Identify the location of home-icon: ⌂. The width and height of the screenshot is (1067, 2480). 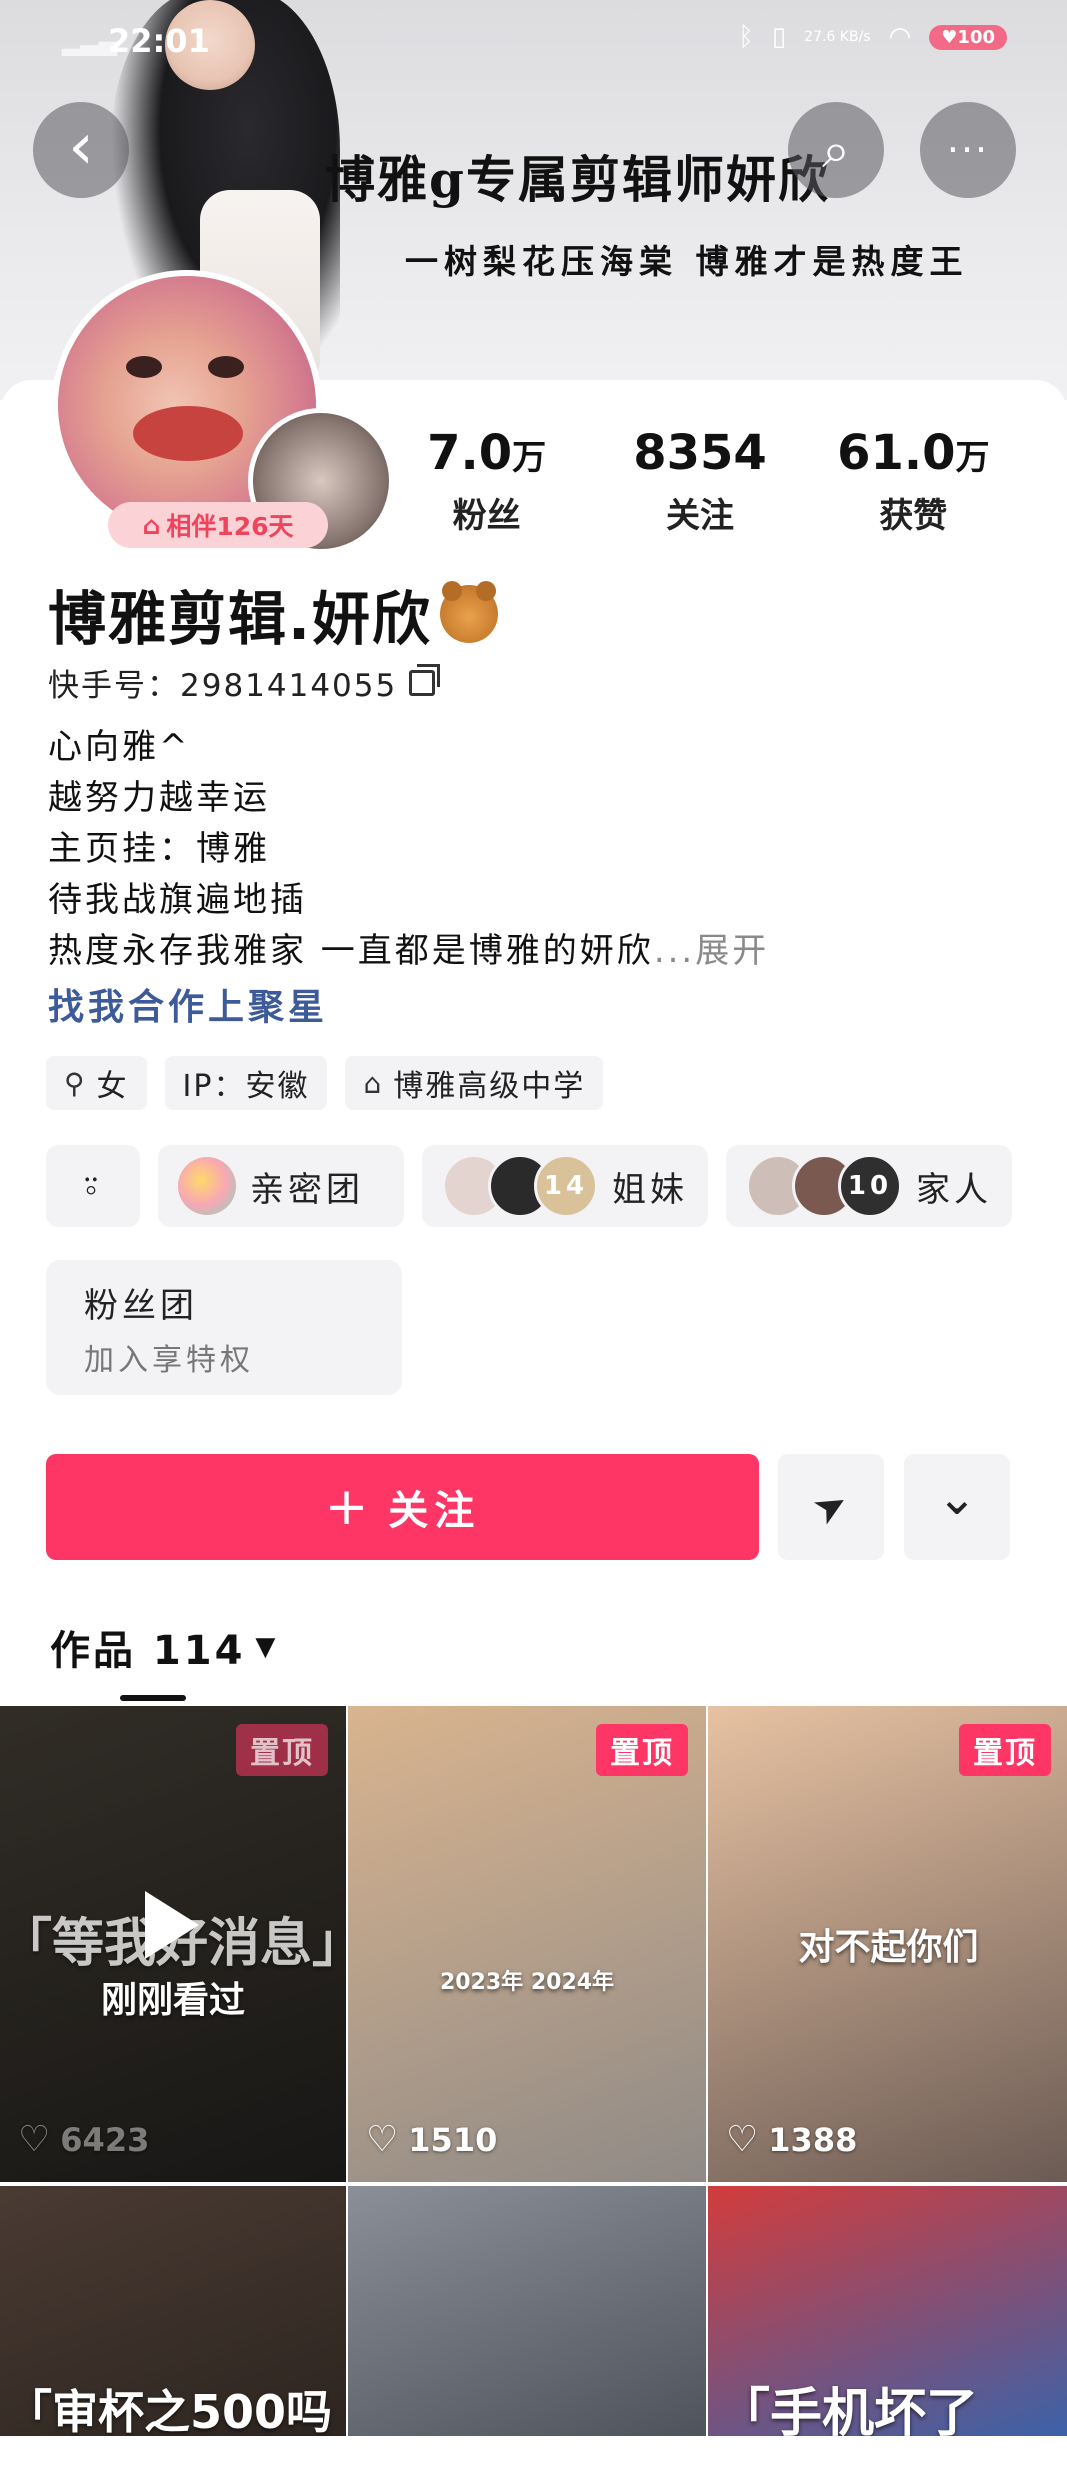
(151, 525).